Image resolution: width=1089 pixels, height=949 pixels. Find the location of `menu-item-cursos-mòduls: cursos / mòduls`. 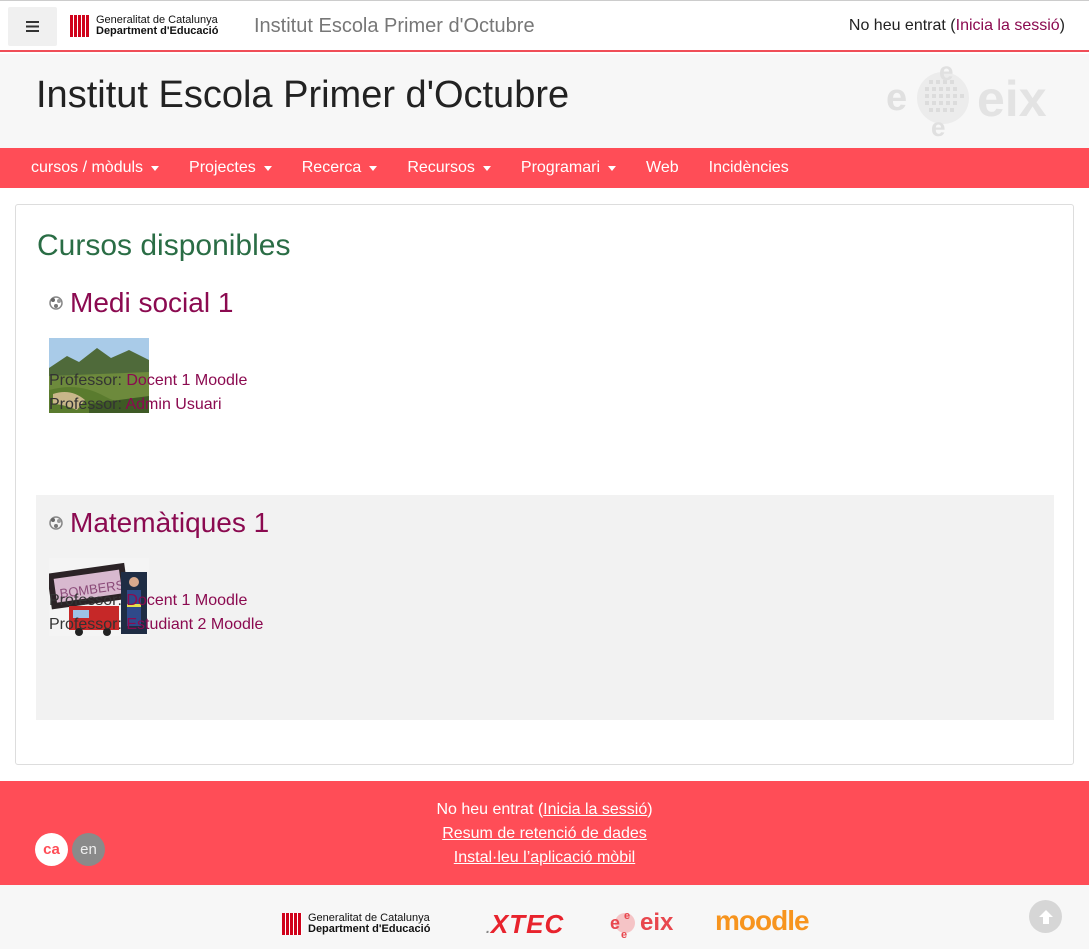

menu-item-cursos-mòduls: cursos / mòduls is located at coordinates (95, 168).